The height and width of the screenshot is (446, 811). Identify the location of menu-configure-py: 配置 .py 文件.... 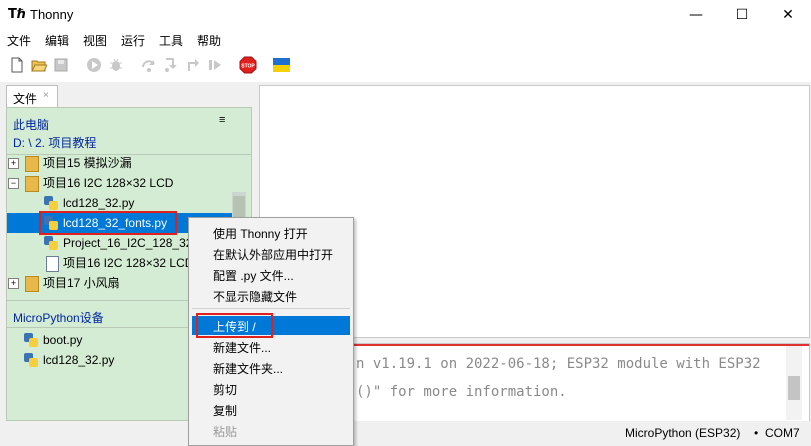
(253, 275).